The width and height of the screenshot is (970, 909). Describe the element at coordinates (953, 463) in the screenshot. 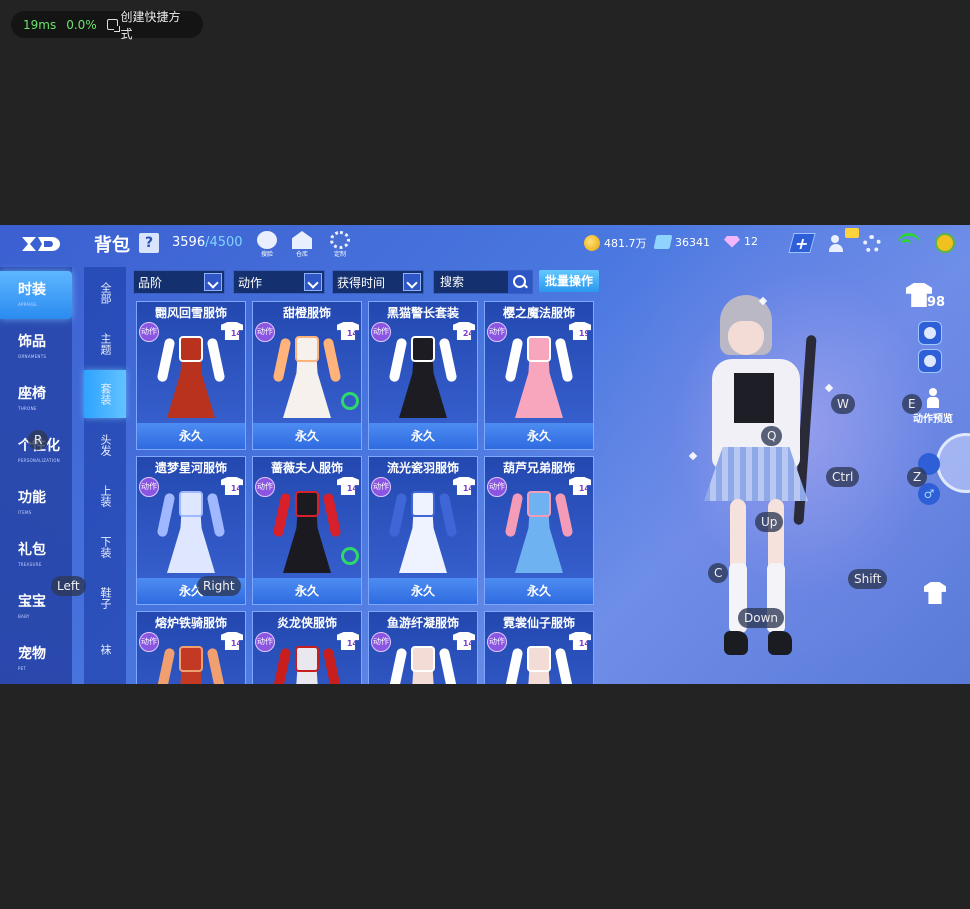

I see `rotate-dial` at that location.